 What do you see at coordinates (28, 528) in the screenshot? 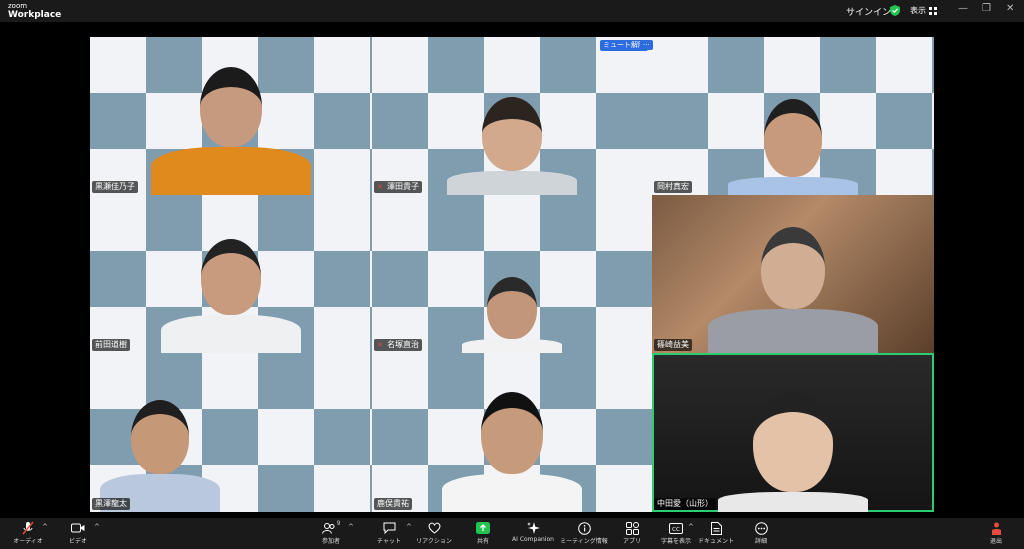
I see `mic-muted-icon` at bounding box center [28, 528].